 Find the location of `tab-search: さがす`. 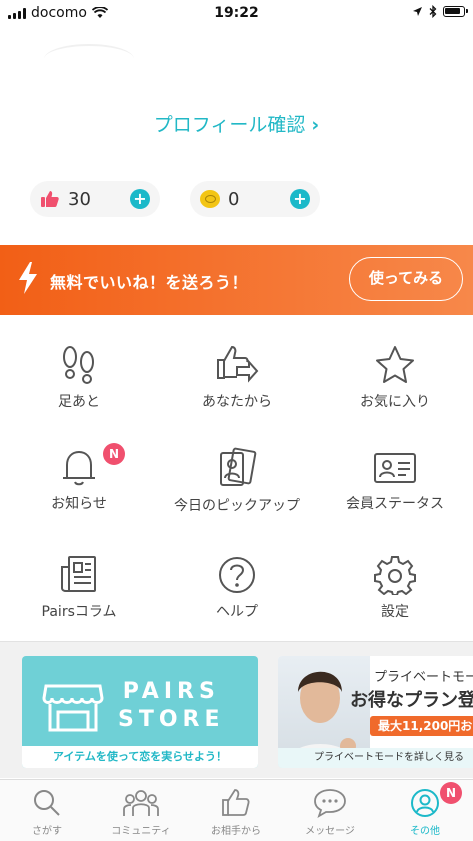

tab-search: さがす is located at coordinates (47, 812).